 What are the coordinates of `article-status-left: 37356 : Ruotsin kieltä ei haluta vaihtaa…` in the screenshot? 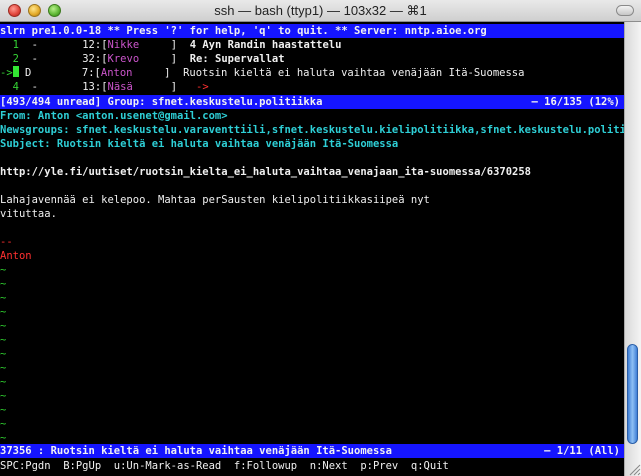 It's located at (196, 451).